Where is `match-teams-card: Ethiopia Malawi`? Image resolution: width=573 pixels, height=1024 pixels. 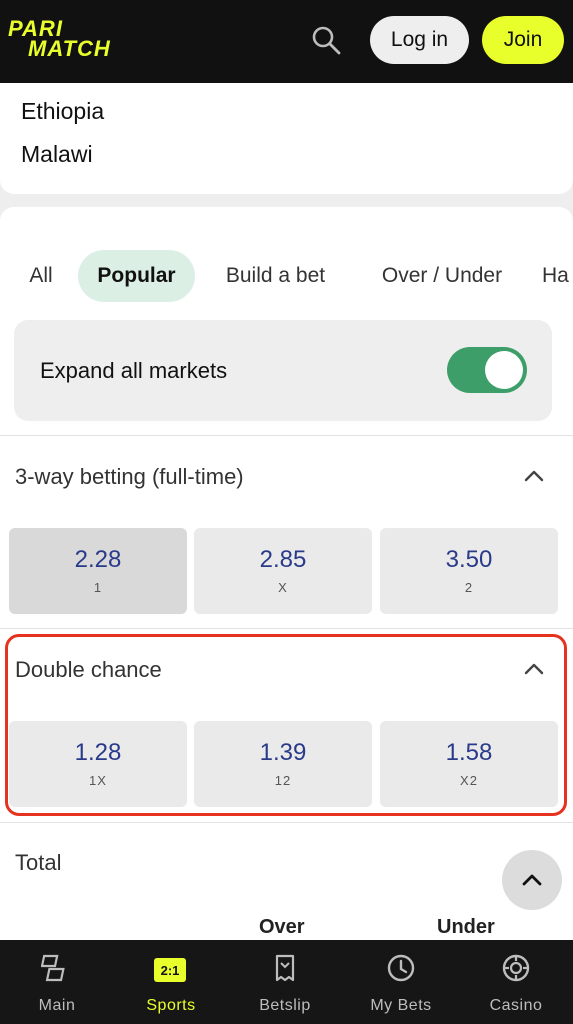 match-teams-card: Ethiopia Malawi is located at coordinates (286, 138).